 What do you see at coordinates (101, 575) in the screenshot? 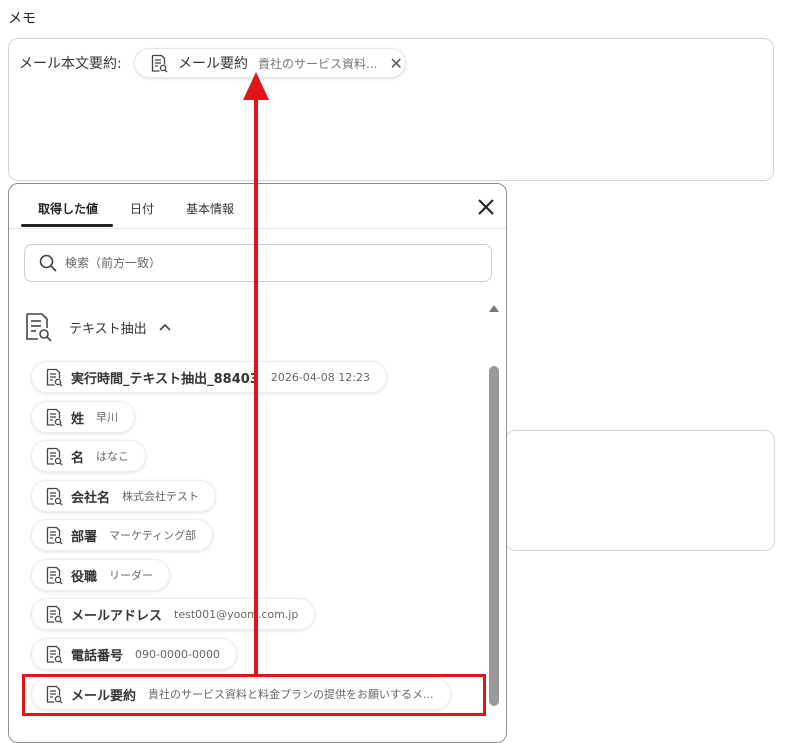
I see `variable-item: 役職 リーダー` at bounding box center [101, 575].